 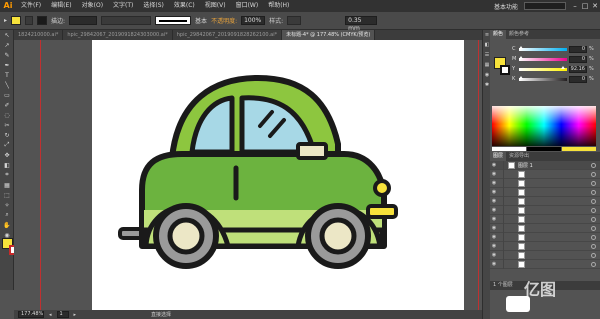 What do you see at coordinates (83, 20) in the screenshot?
I see `stroke-weight-field` at bounding box center [83, 20].